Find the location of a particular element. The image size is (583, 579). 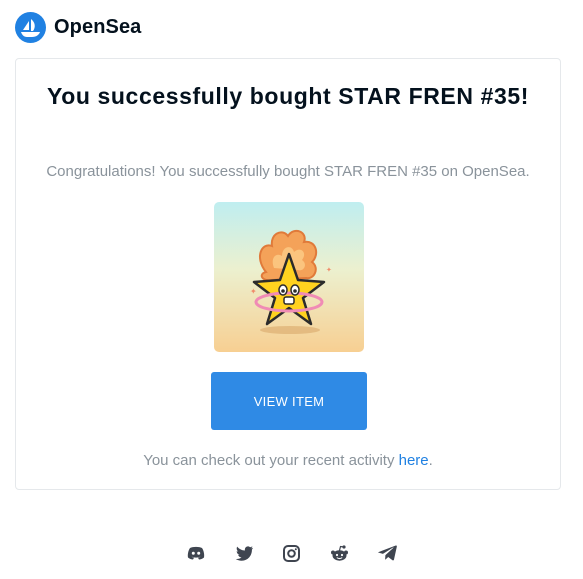

activity-here-link: here is located at coordinates (414, 460).